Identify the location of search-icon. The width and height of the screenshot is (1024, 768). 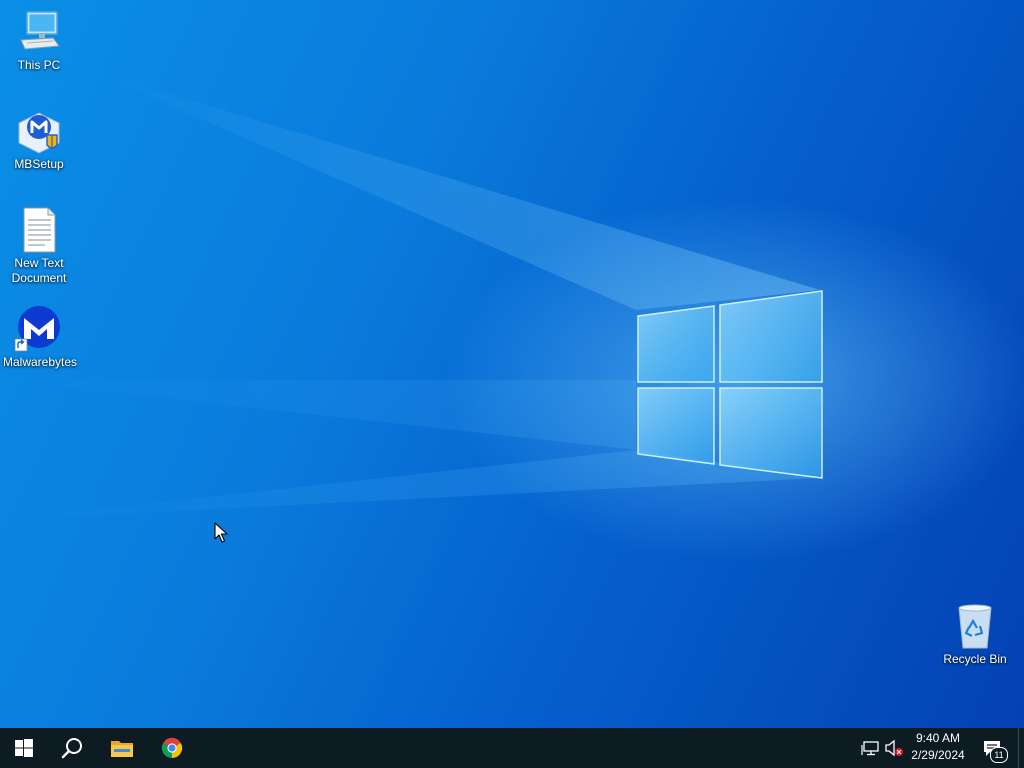
(71, 748).